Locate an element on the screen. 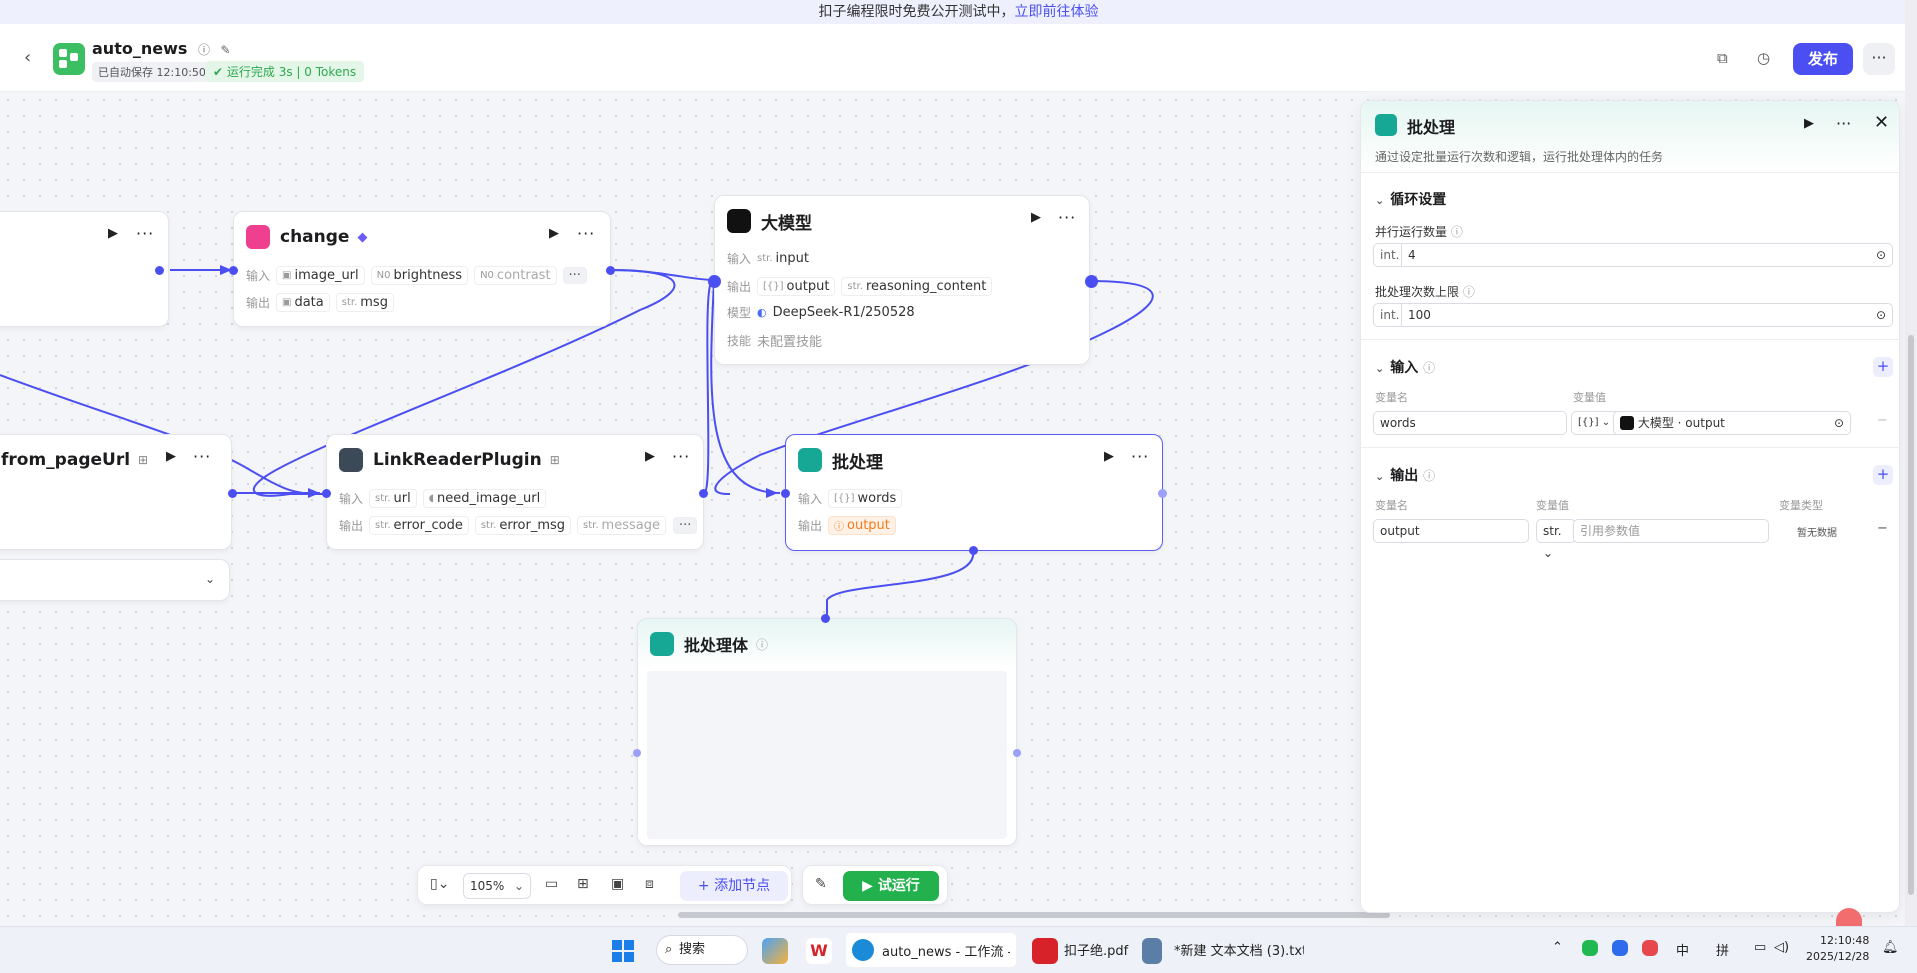 This screenshot has height=973, width=1917. node-batch: 批处理 ▶ ··· 输入 [{}] words 输出 ⓘ output is located at coordinates (974, 494).